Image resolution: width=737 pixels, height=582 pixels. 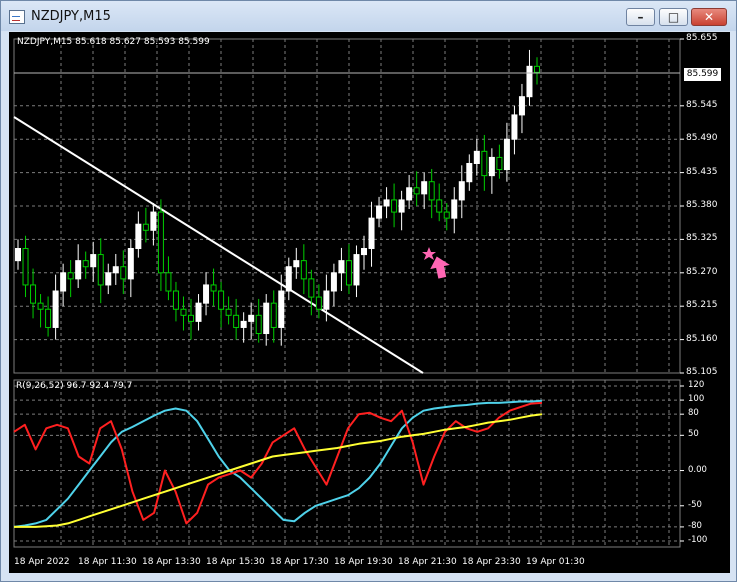 I want to click on oscillator-axis-label: 120, so click(x=696, y=385).